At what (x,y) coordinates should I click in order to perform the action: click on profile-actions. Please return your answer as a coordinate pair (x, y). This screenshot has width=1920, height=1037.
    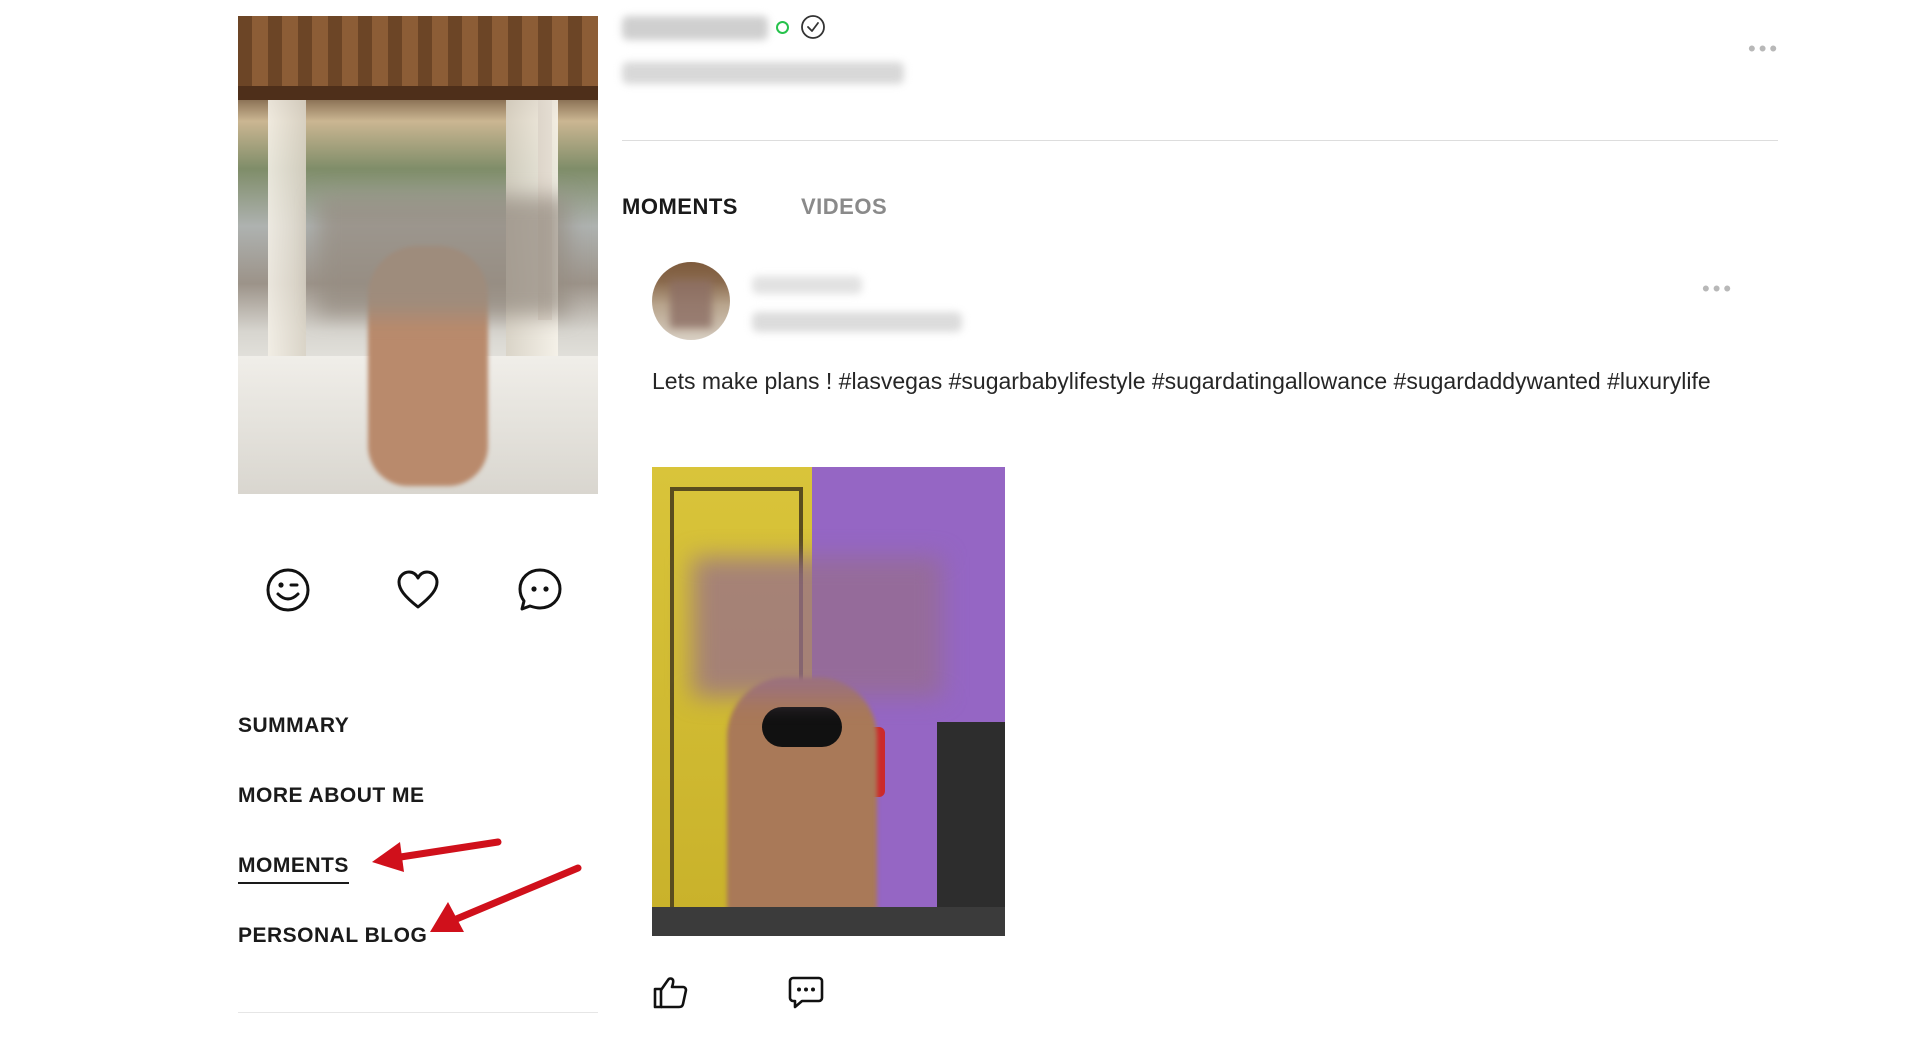
    Looking at the image, I should click on (418, 590).